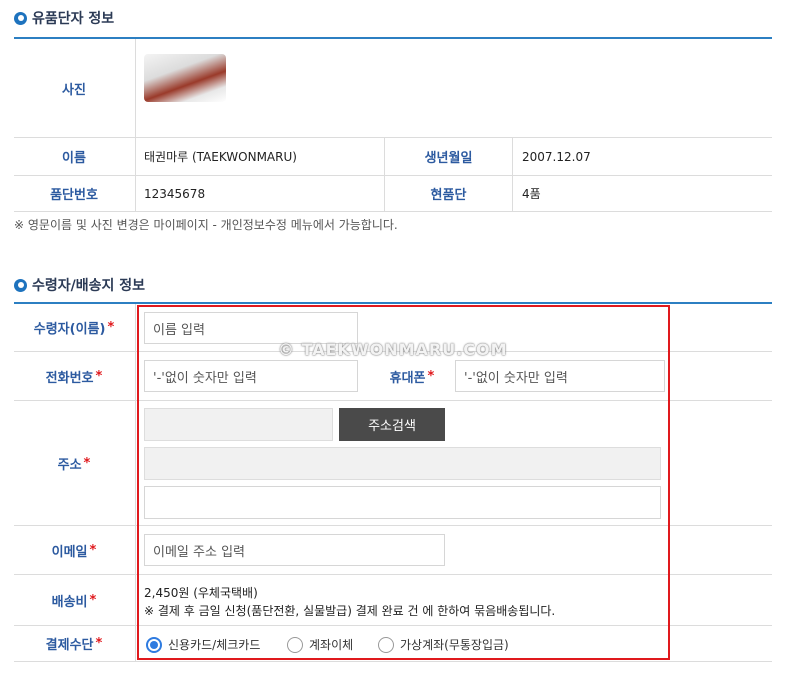  I want to click on label-text: 이메일, so click(69, 552).